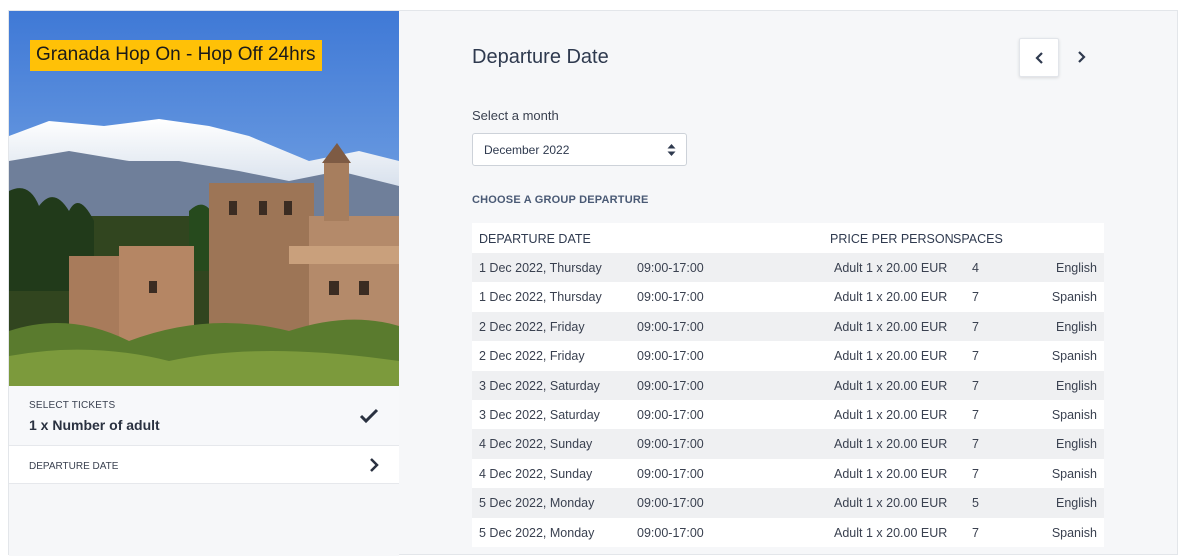 The width and height of the screenshot is (1183, 556). I want to click on sort-arrows-icon, so click(671, 150).